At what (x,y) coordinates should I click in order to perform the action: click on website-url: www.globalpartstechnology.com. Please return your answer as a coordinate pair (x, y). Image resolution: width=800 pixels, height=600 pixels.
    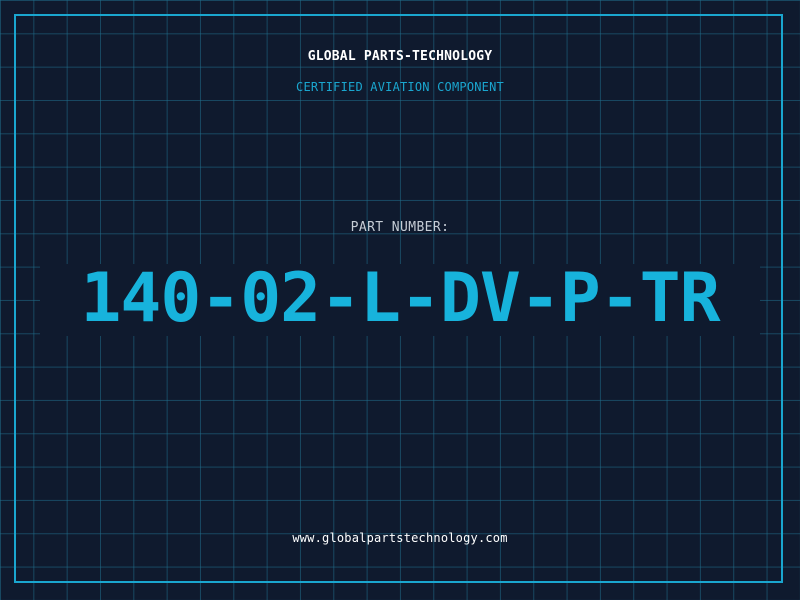
    Looking at the image, I should click on (400, 538).